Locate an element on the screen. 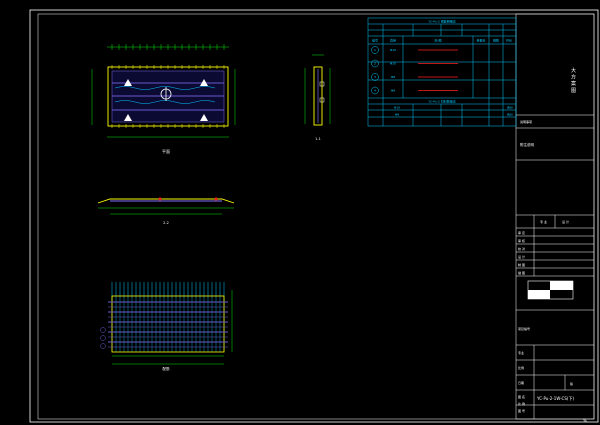 This screenshot has width=600, height=425. approval-row-label: 制 图 is located at coordinates (521, 264).